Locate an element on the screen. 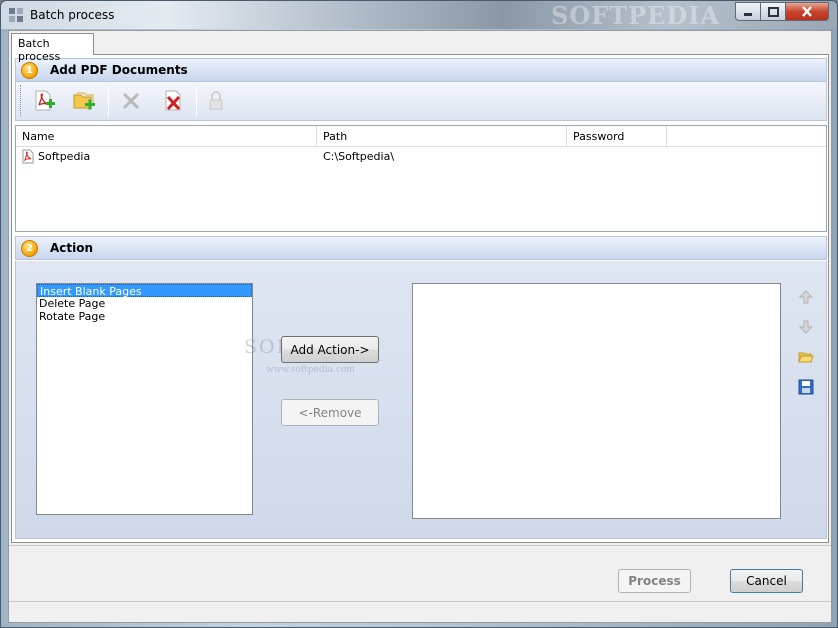 This screenshot has width=838, height=628. add-pdf-icon is located at coordinates (45, 100).